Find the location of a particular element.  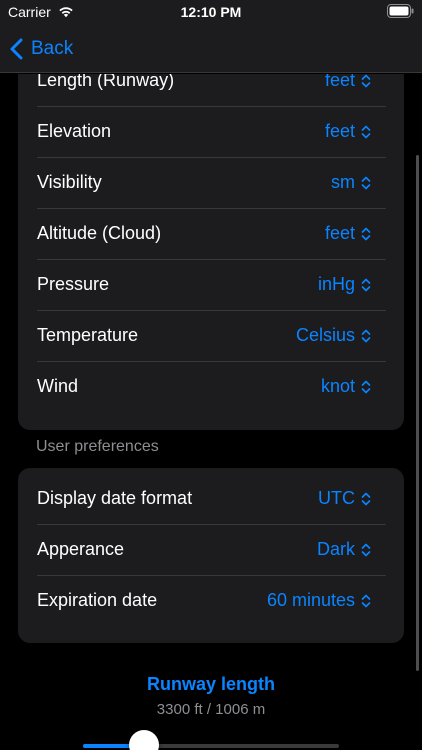

pref-row-date-format: Display date format UTC is located at coordinates (211, 499).